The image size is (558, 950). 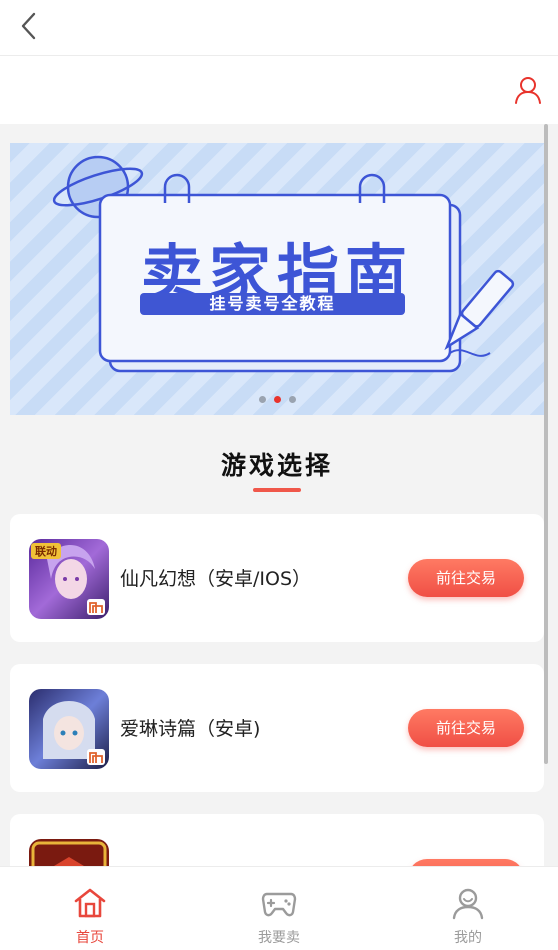 I want to click on game-card: 爱琳诗篇（安卓) 前往交易, so click(x=277, y=728).